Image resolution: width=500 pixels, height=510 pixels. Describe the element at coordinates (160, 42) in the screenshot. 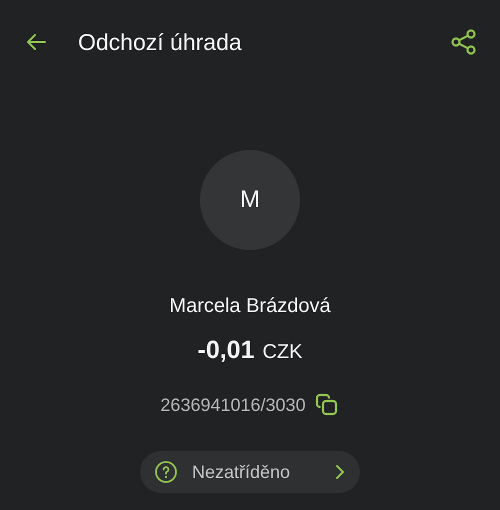

I see `screen-title: Odchozí úhrada` at that location.